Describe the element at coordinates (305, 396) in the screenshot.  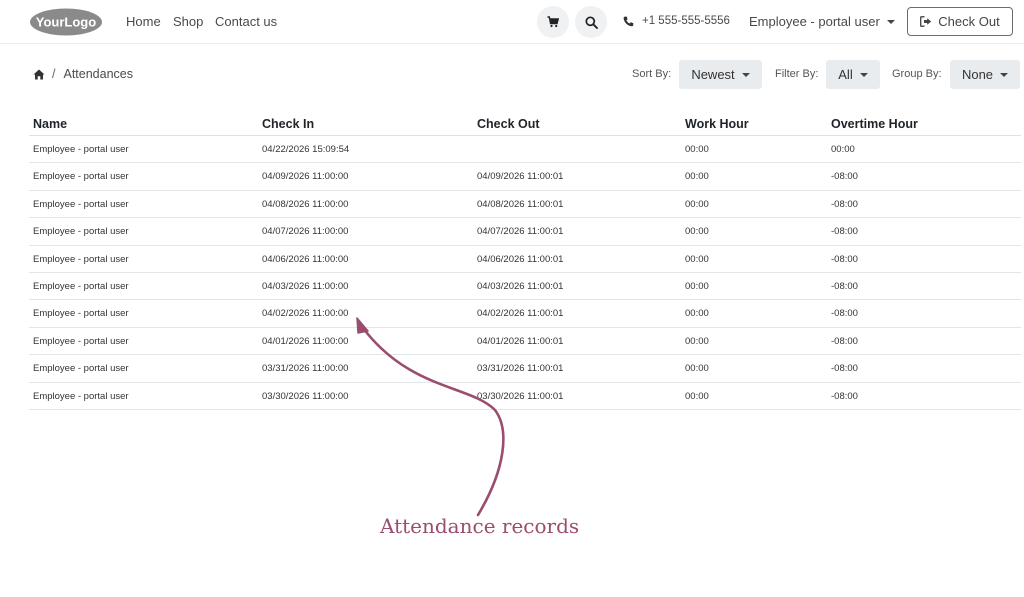
I see `cell-check-in: 03/30/2026 11:00:00` at that location.